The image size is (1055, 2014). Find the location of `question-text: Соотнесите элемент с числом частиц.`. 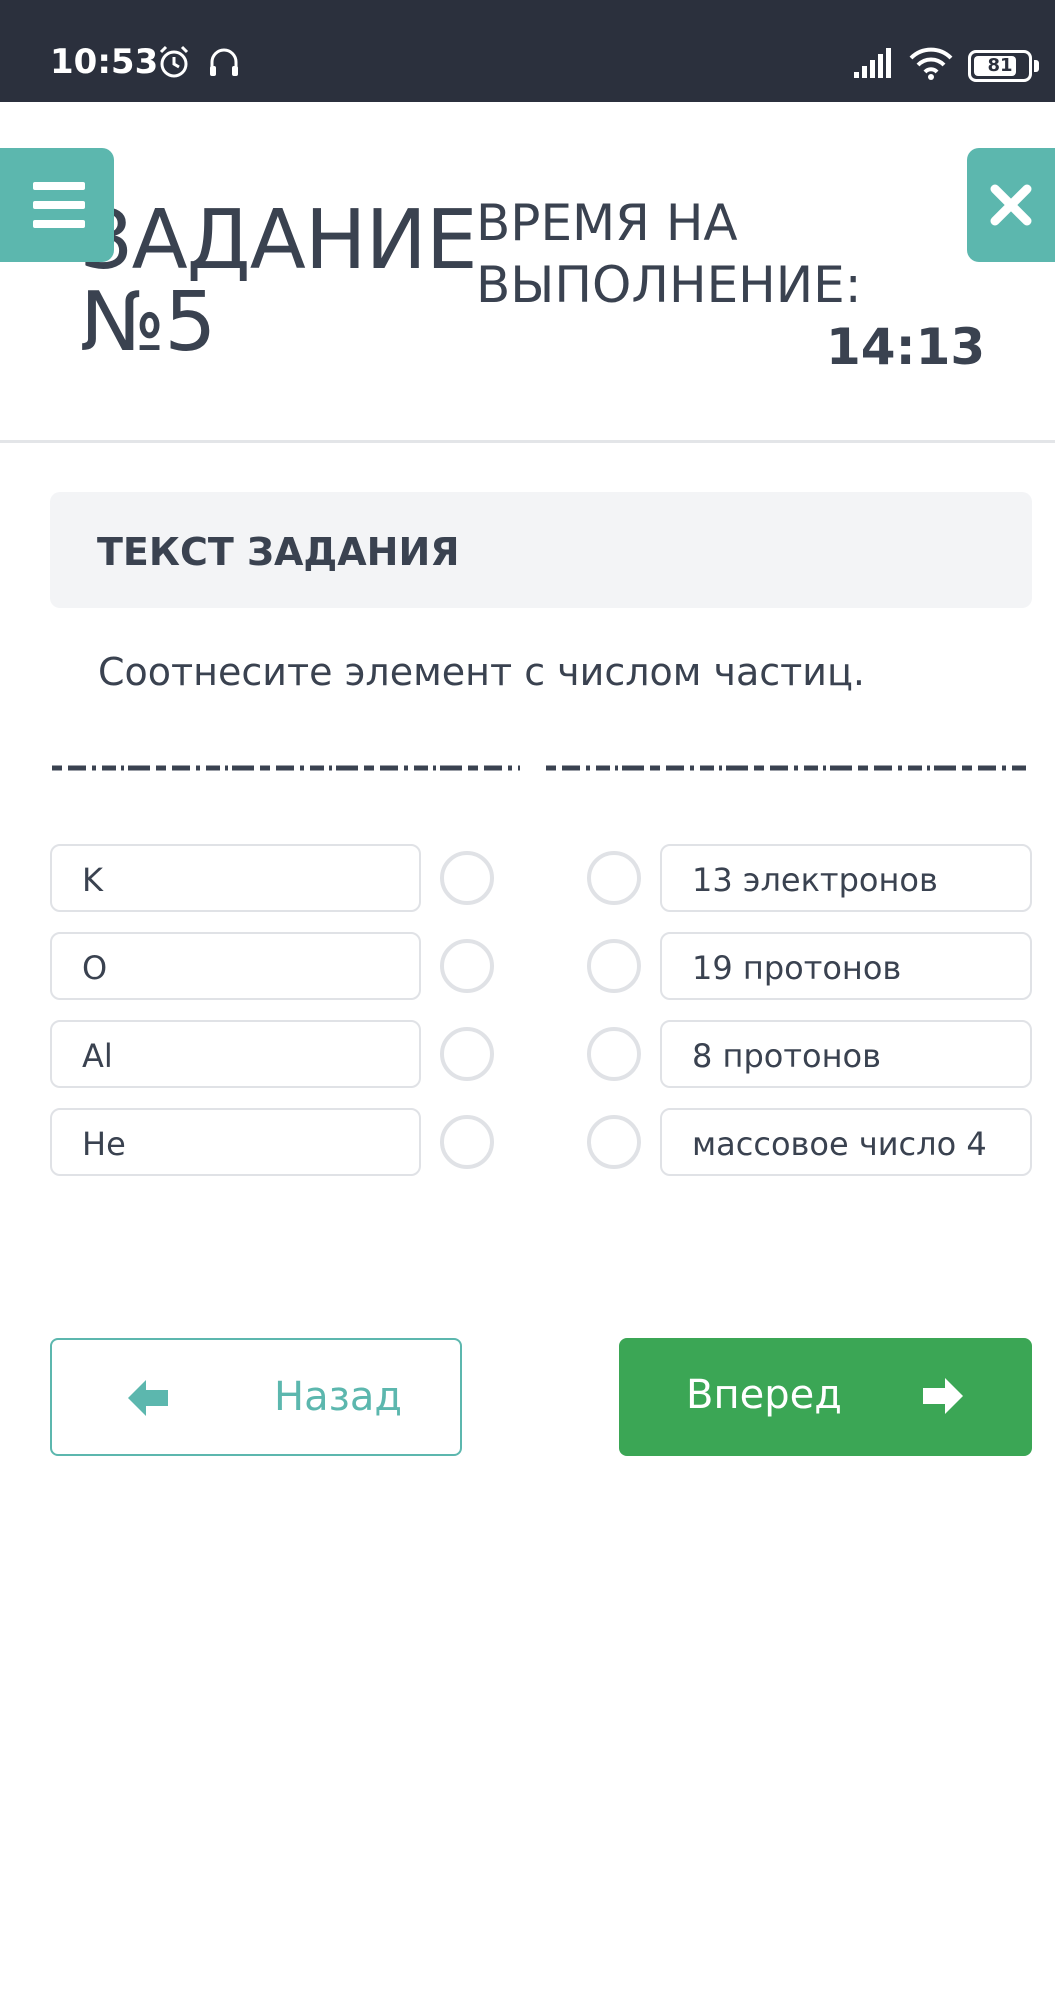

question-text: Соотнесите элемент с числом частиц. is located at coordinates (481, 672).